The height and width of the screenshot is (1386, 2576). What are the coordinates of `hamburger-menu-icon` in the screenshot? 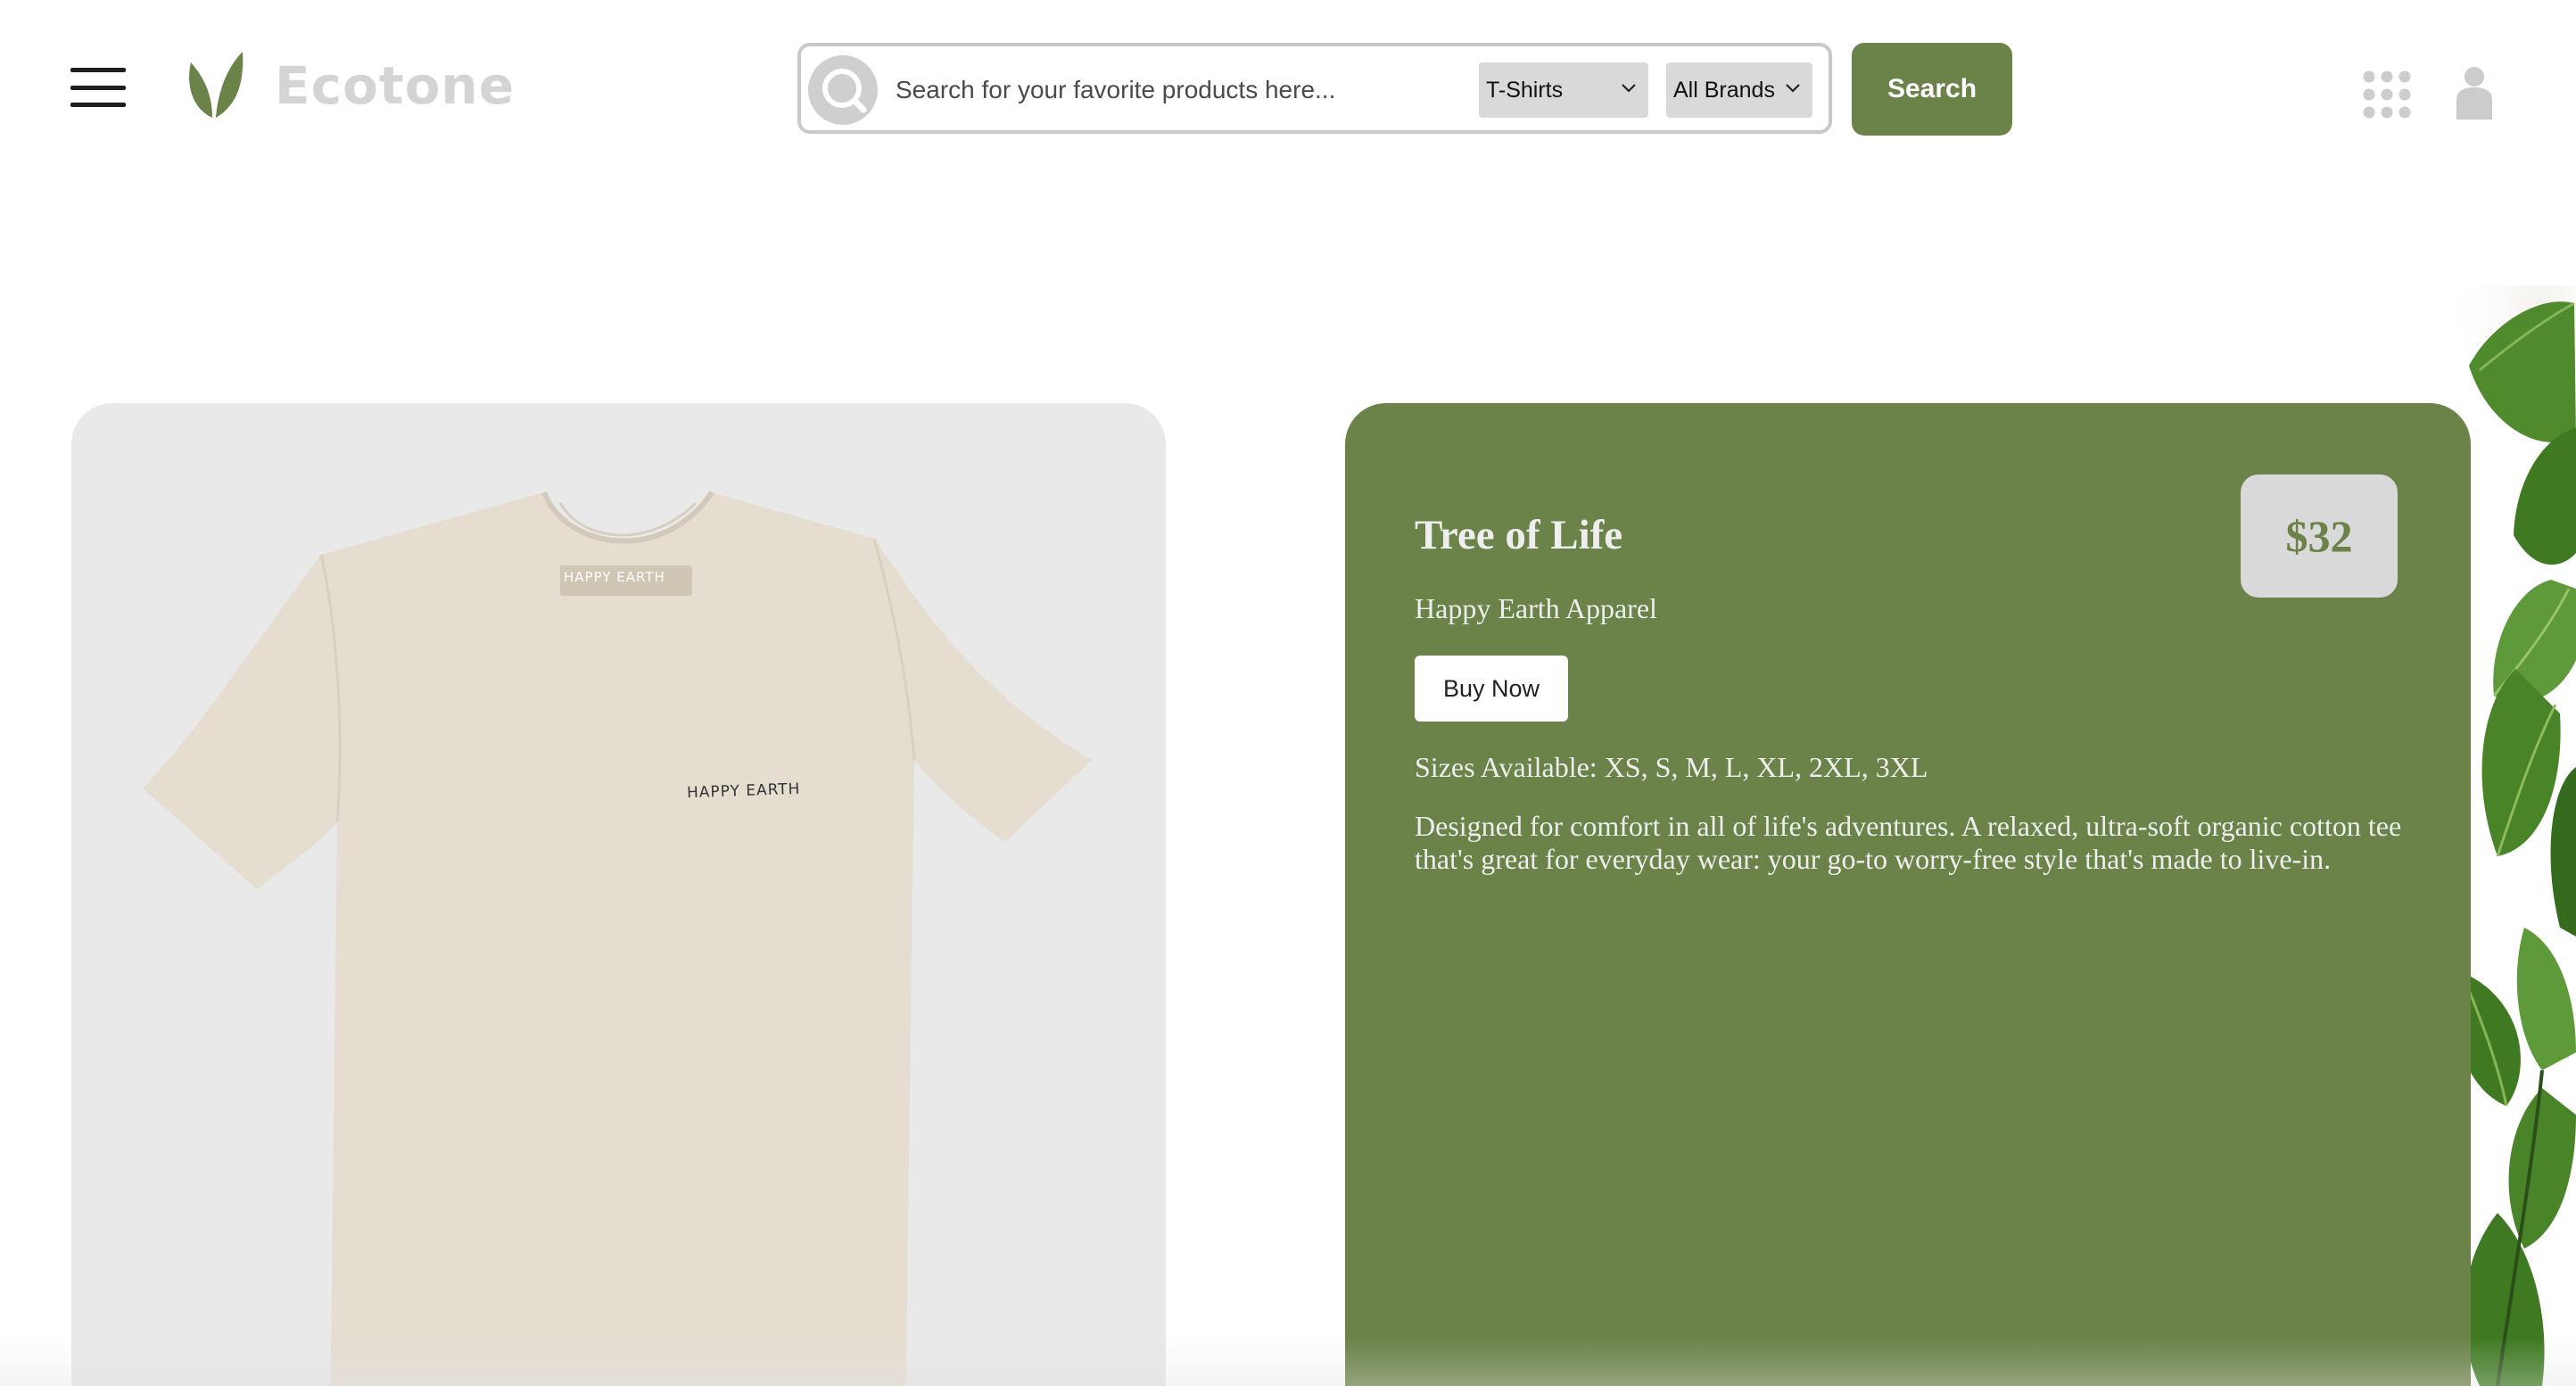 It's located at (98, 87).